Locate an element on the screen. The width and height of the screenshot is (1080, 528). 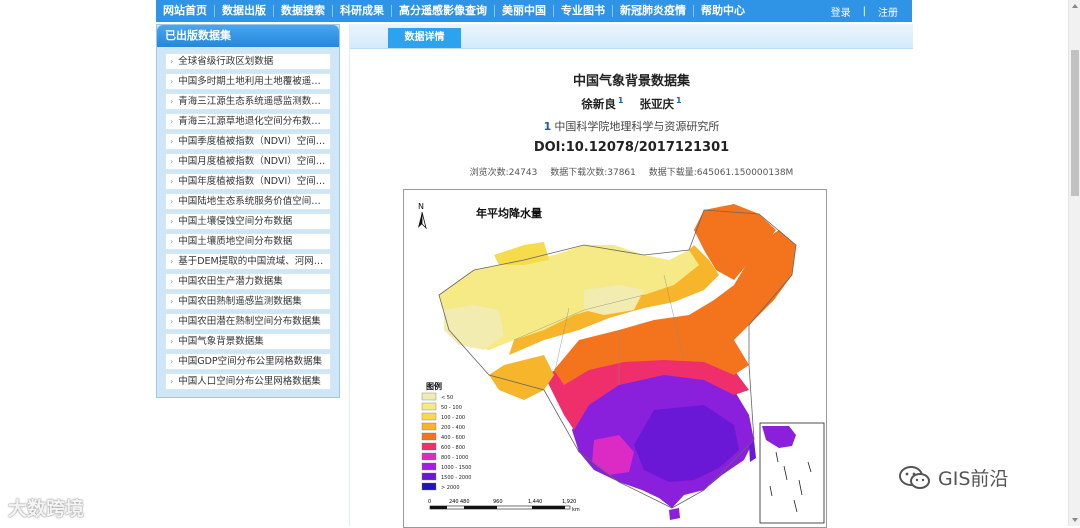
dataset-item: › 中国农田熟制遥感监测数据集 is located at coordinates (248, 301).